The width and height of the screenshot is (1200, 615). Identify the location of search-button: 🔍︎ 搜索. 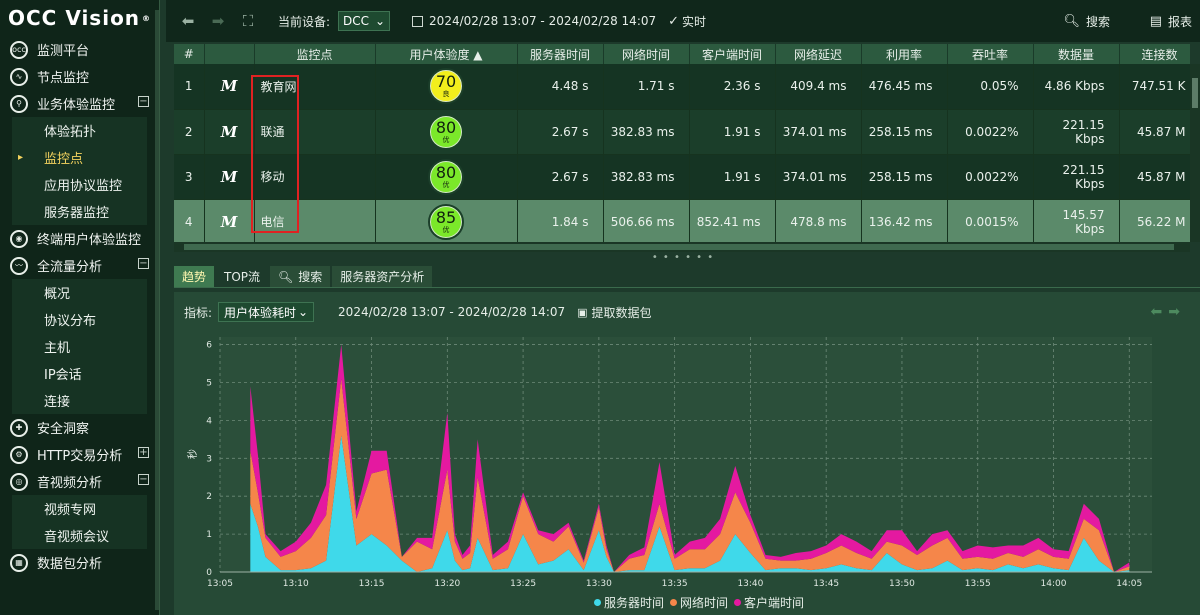
(1086, 21).